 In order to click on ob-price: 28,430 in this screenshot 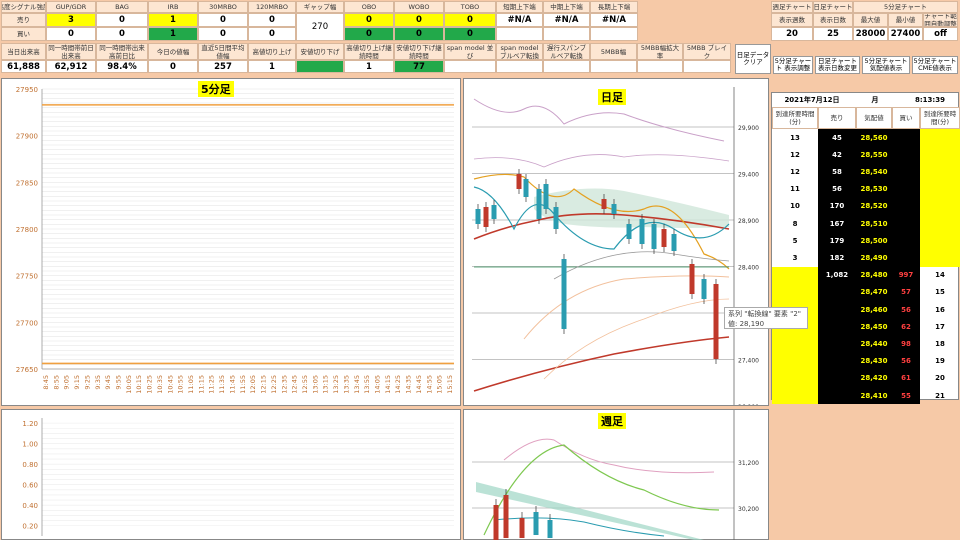, I will do `click(874, 361)`.